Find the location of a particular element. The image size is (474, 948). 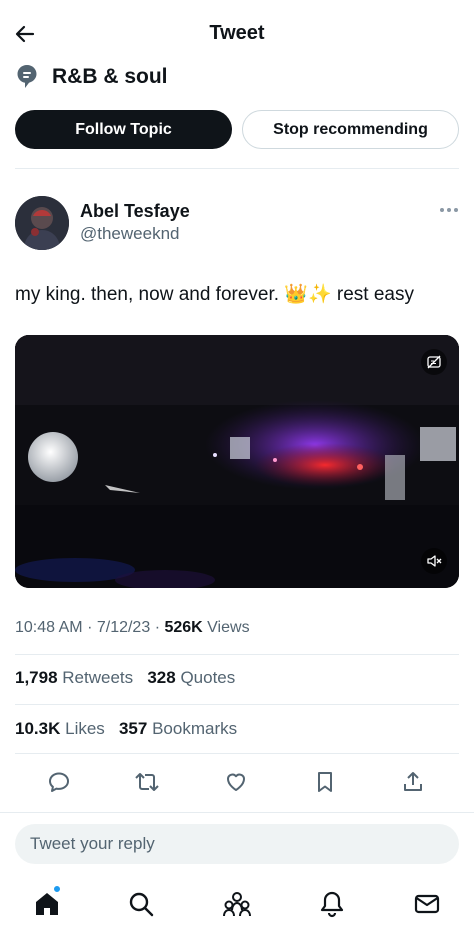

author-name: Abel Tesfaye is located at coordinates (135, 211).